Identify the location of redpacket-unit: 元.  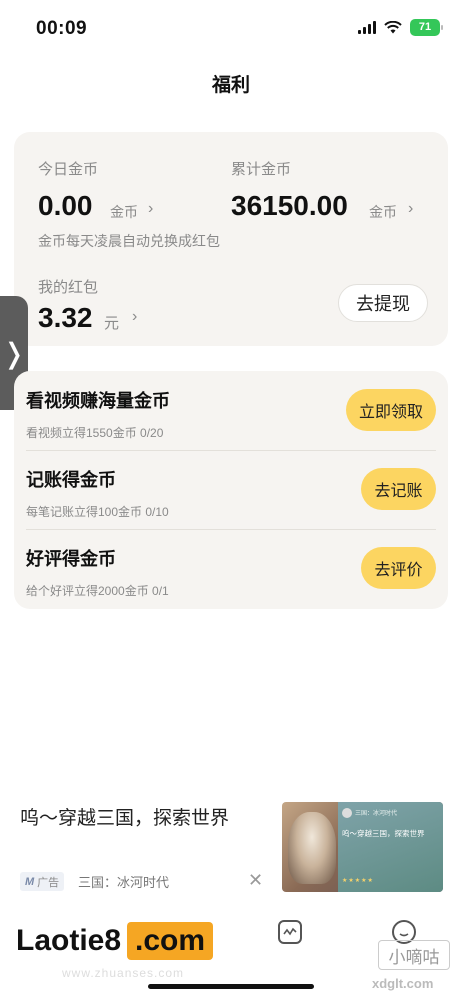
(112, 323).